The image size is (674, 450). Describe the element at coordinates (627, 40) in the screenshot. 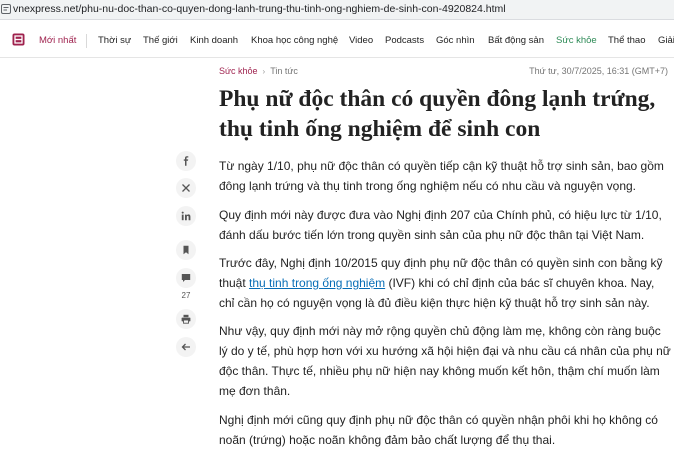

I see `nav-the-thao: Thể thao` at that location.